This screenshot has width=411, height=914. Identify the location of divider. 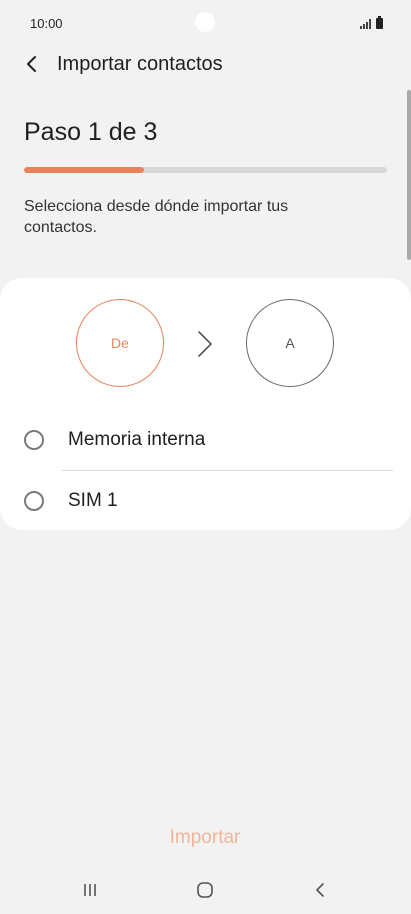
(227, 470).